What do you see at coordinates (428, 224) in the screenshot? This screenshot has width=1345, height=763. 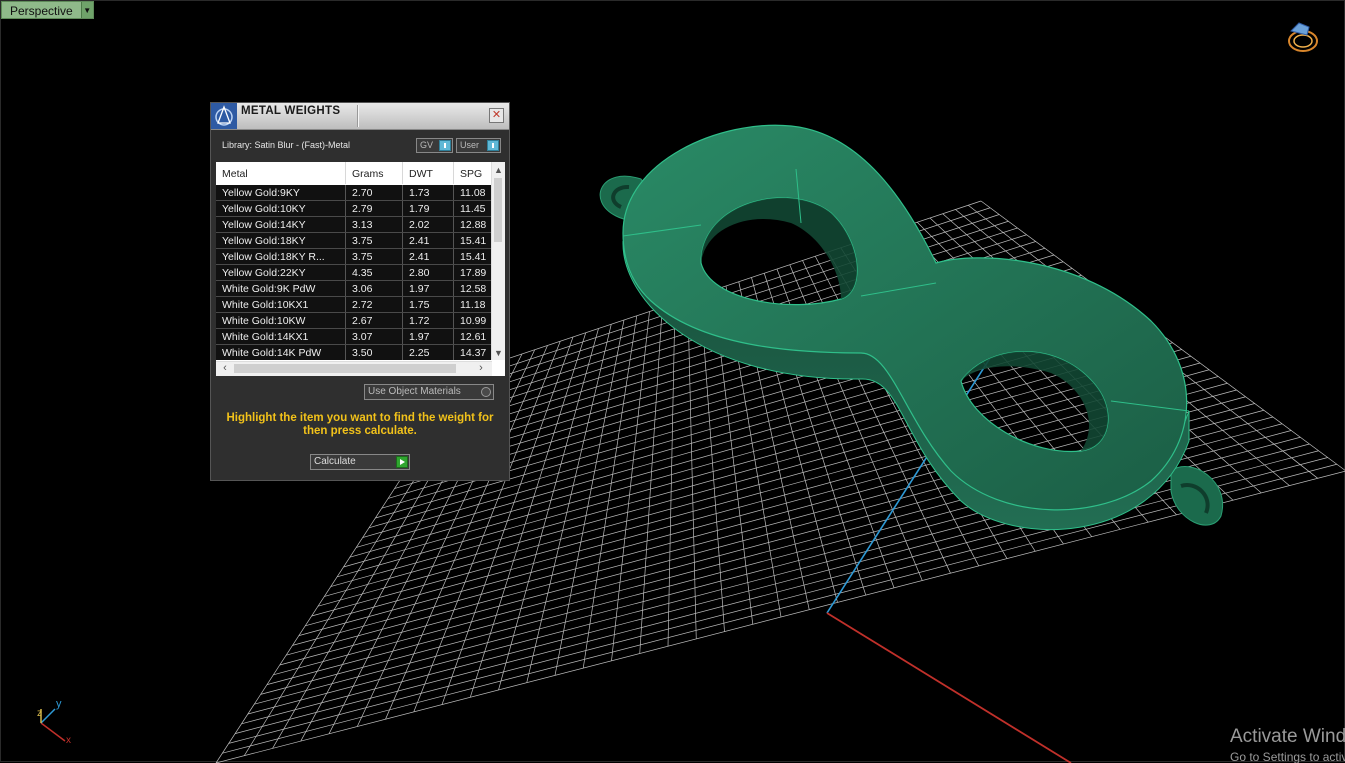 I see `cell-dwt: 2.02` at bounding box center [428, 224].